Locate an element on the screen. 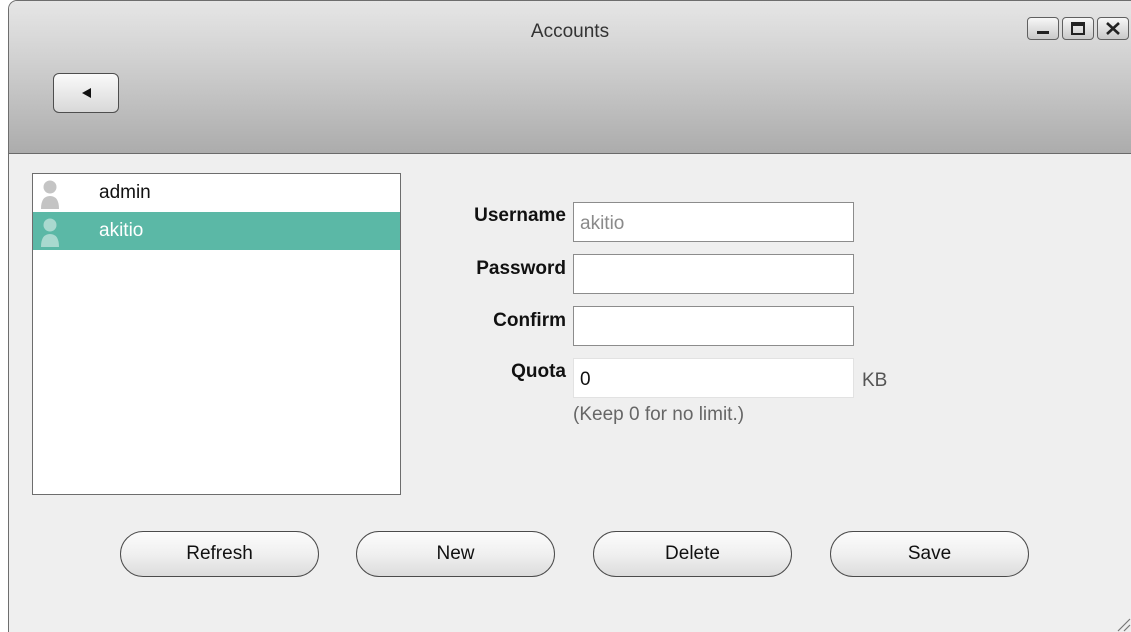 This screenshot has height=632, width=1131. user-name: akitio is located at coordinates (121, 230).